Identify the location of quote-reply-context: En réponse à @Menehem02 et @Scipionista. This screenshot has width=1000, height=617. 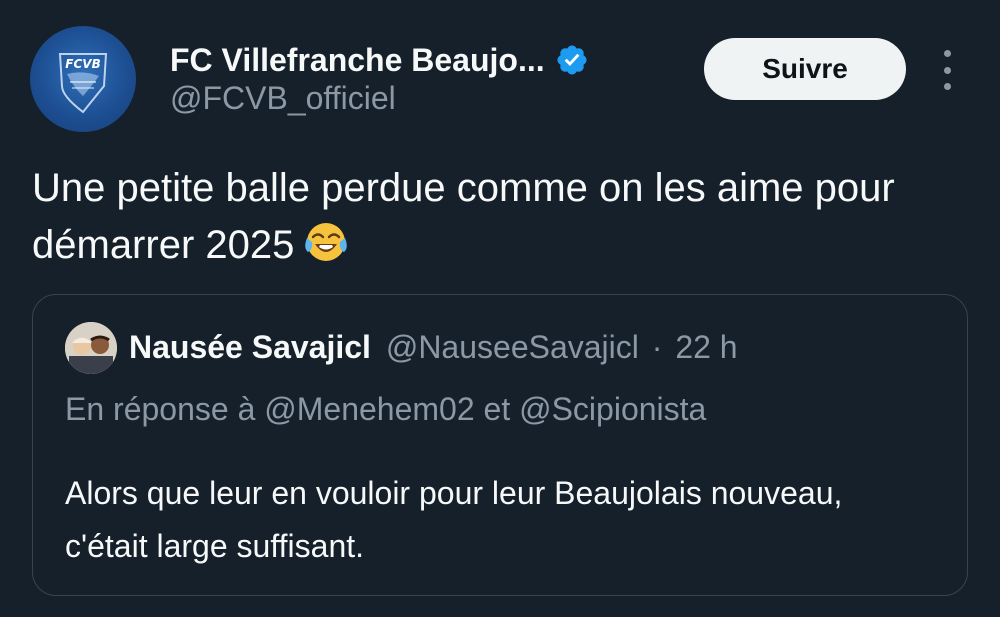
(386, 409).